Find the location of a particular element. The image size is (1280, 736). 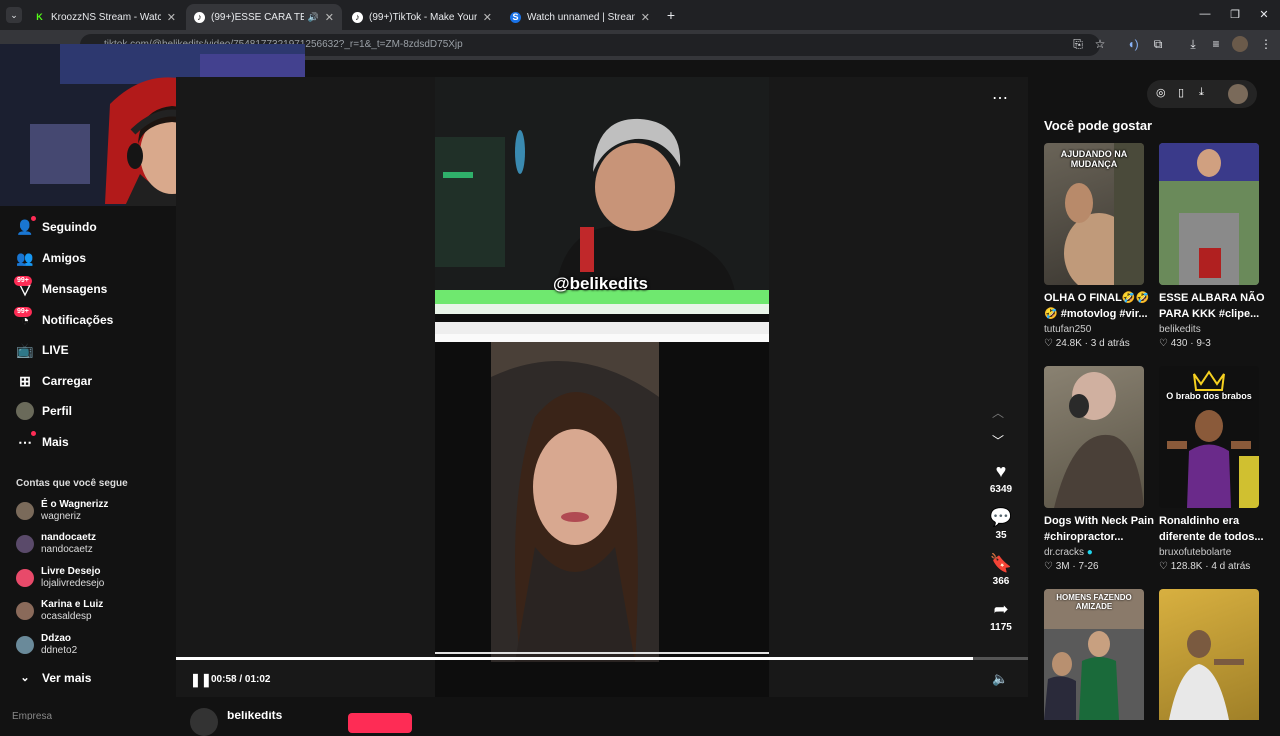

sidebar-item-following: 👤 Seguindo is located at coordinates (56, 227).